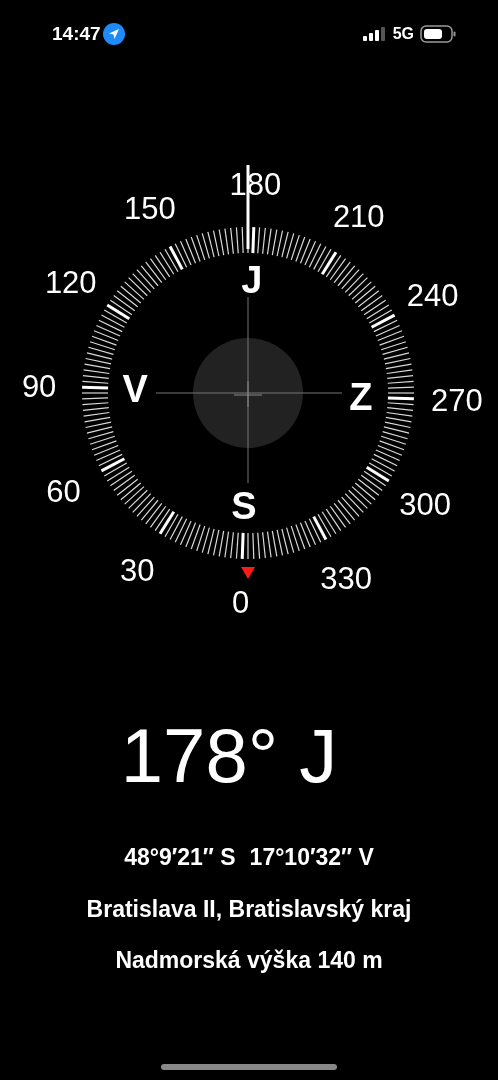 This screenshot has width=498, height=1080. What do you see at coordinates (358, 216) in the screenshot?
I see `degree-label: 210` at bounding box center [358, 216].